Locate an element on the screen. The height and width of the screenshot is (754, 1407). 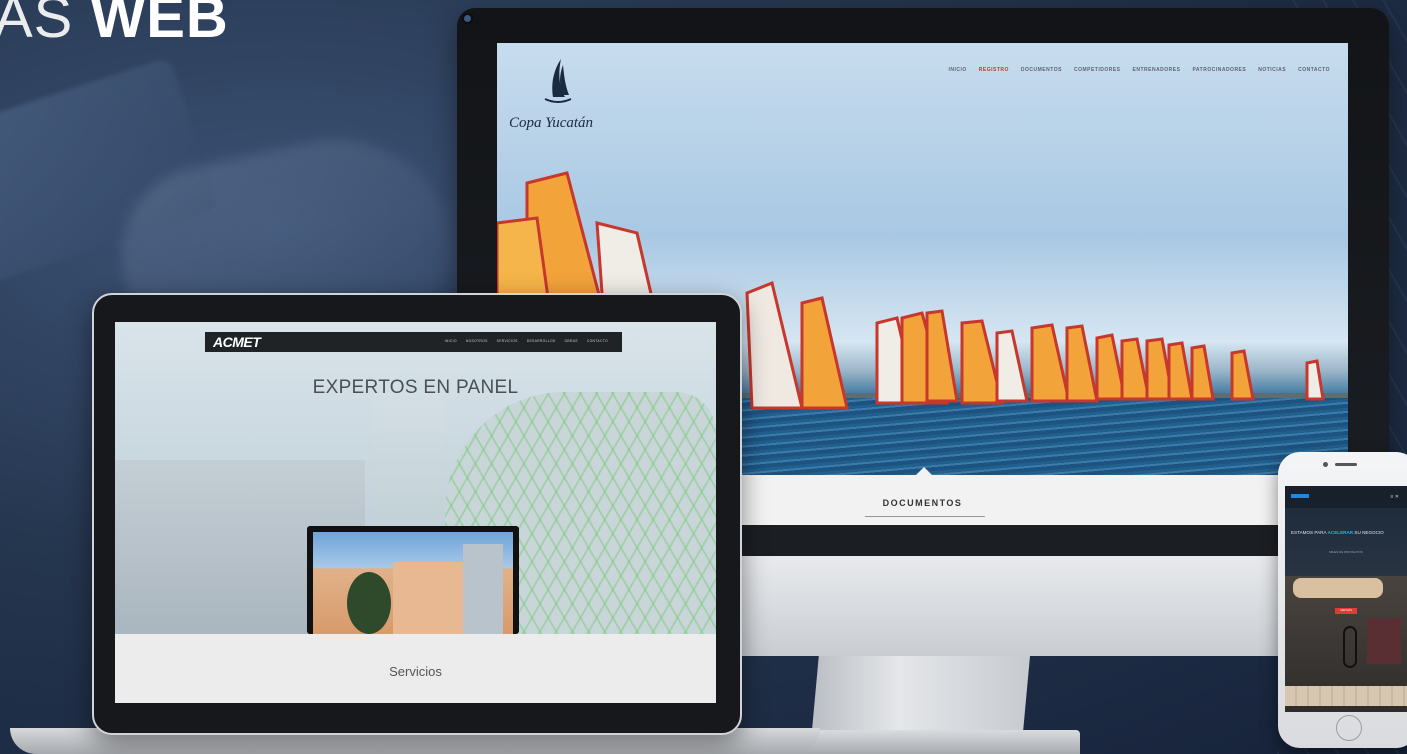
documents-divider is located at coordinates (925, 516).